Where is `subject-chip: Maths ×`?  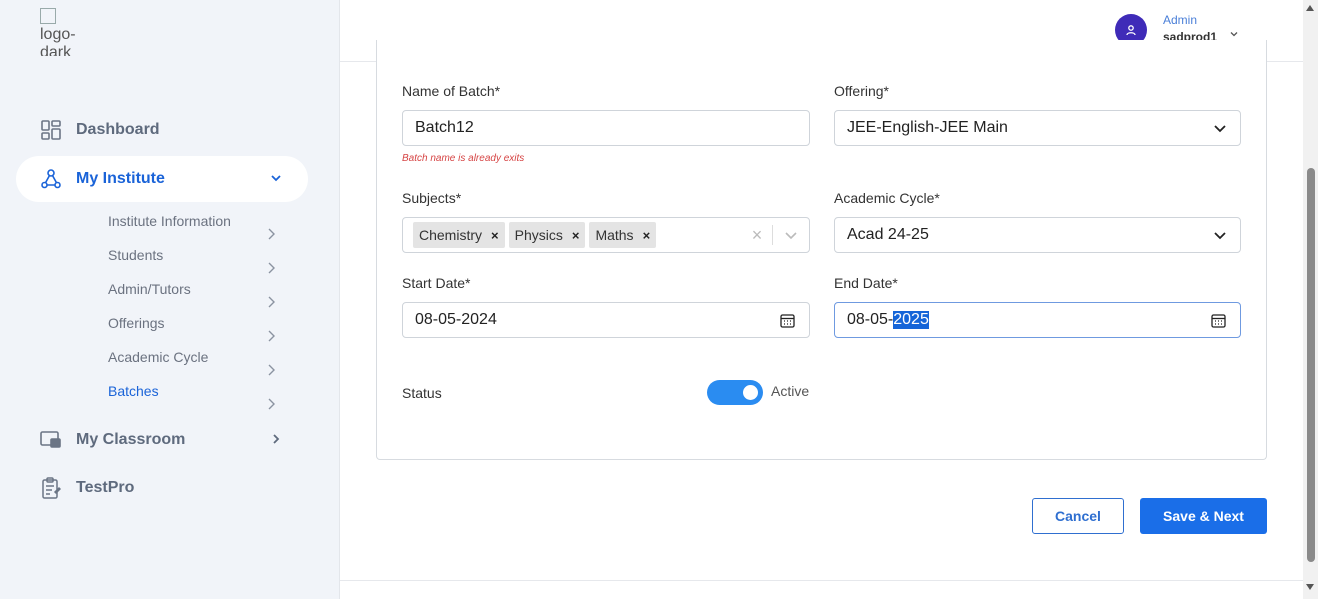 subject-chip: Maths × is located at coordinates (623, 235).